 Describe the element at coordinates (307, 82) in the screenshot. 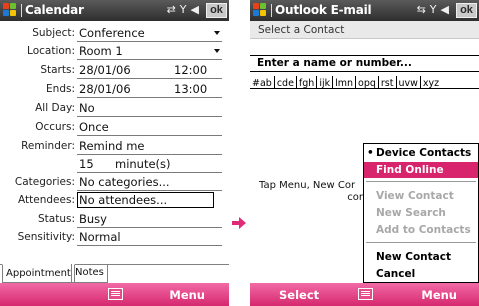

I see `alpha-group: fgh` at that location.